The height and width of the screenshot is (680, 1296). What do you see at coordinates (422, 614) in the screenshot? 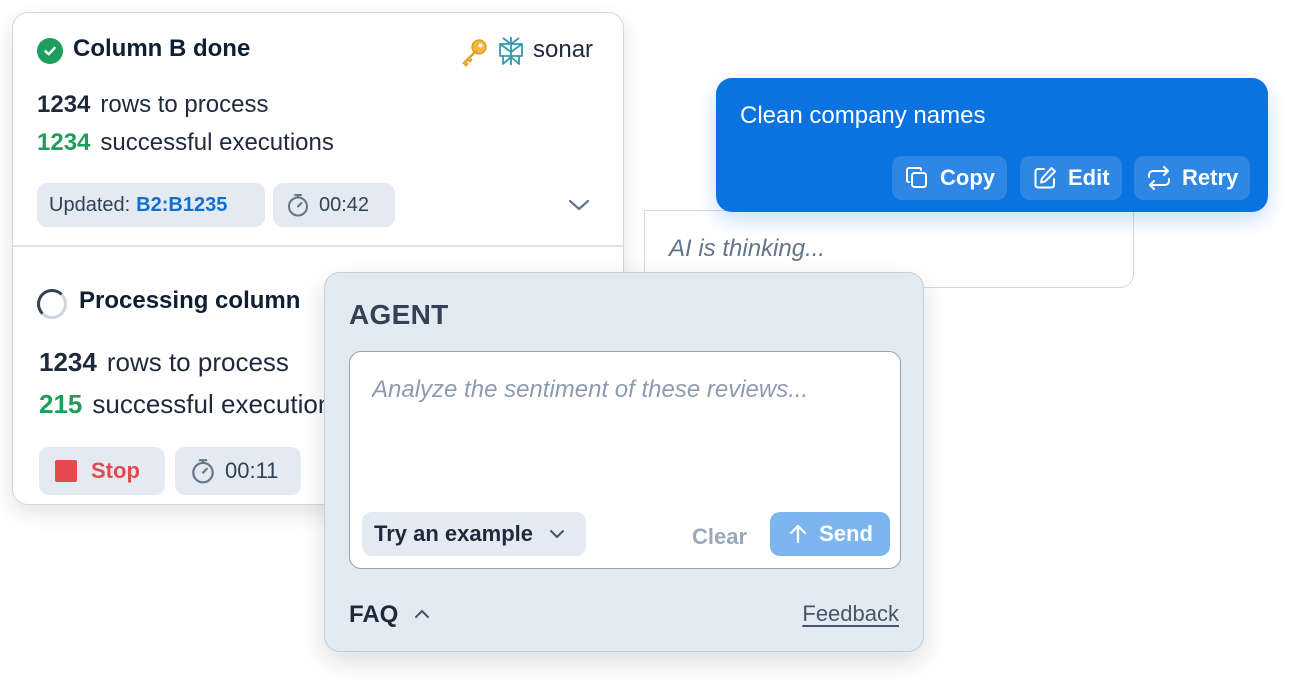
I see `chevron-up-icon` at bounding box center [422, 614].